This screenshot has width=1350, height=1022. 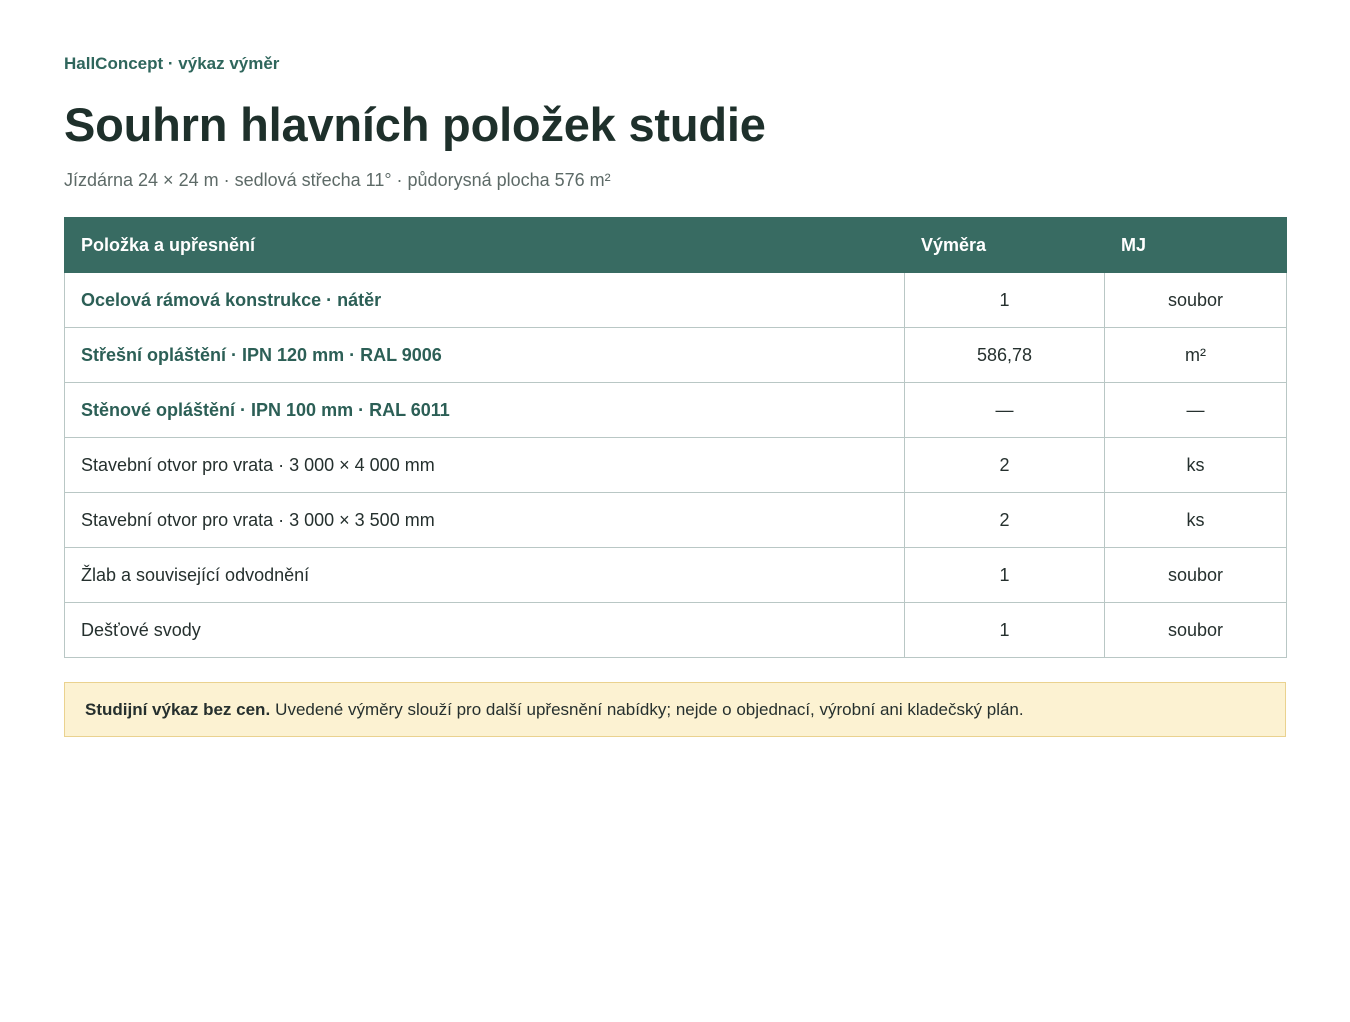 What do you see at coordinates (1195, 355) in the screenshot?
I see `row-unit-cell: m²` at bounding box center [1195, 355].